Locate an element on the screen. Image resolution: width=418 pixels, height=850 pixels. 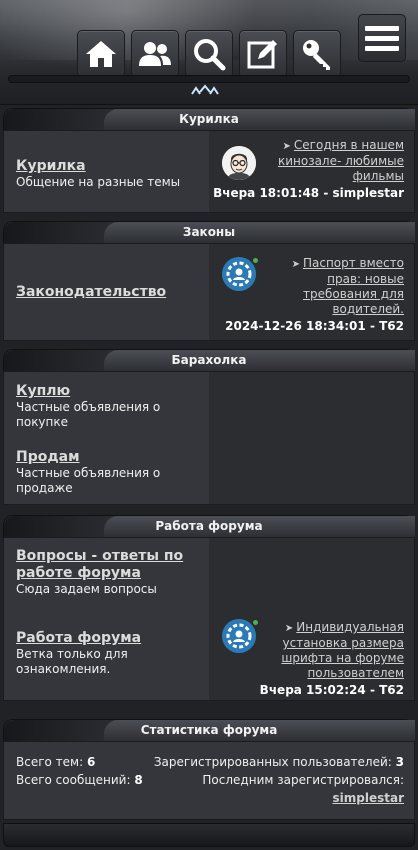
forum-item: Продам Частные объявления о продаже is located at coordinates (108, 472).